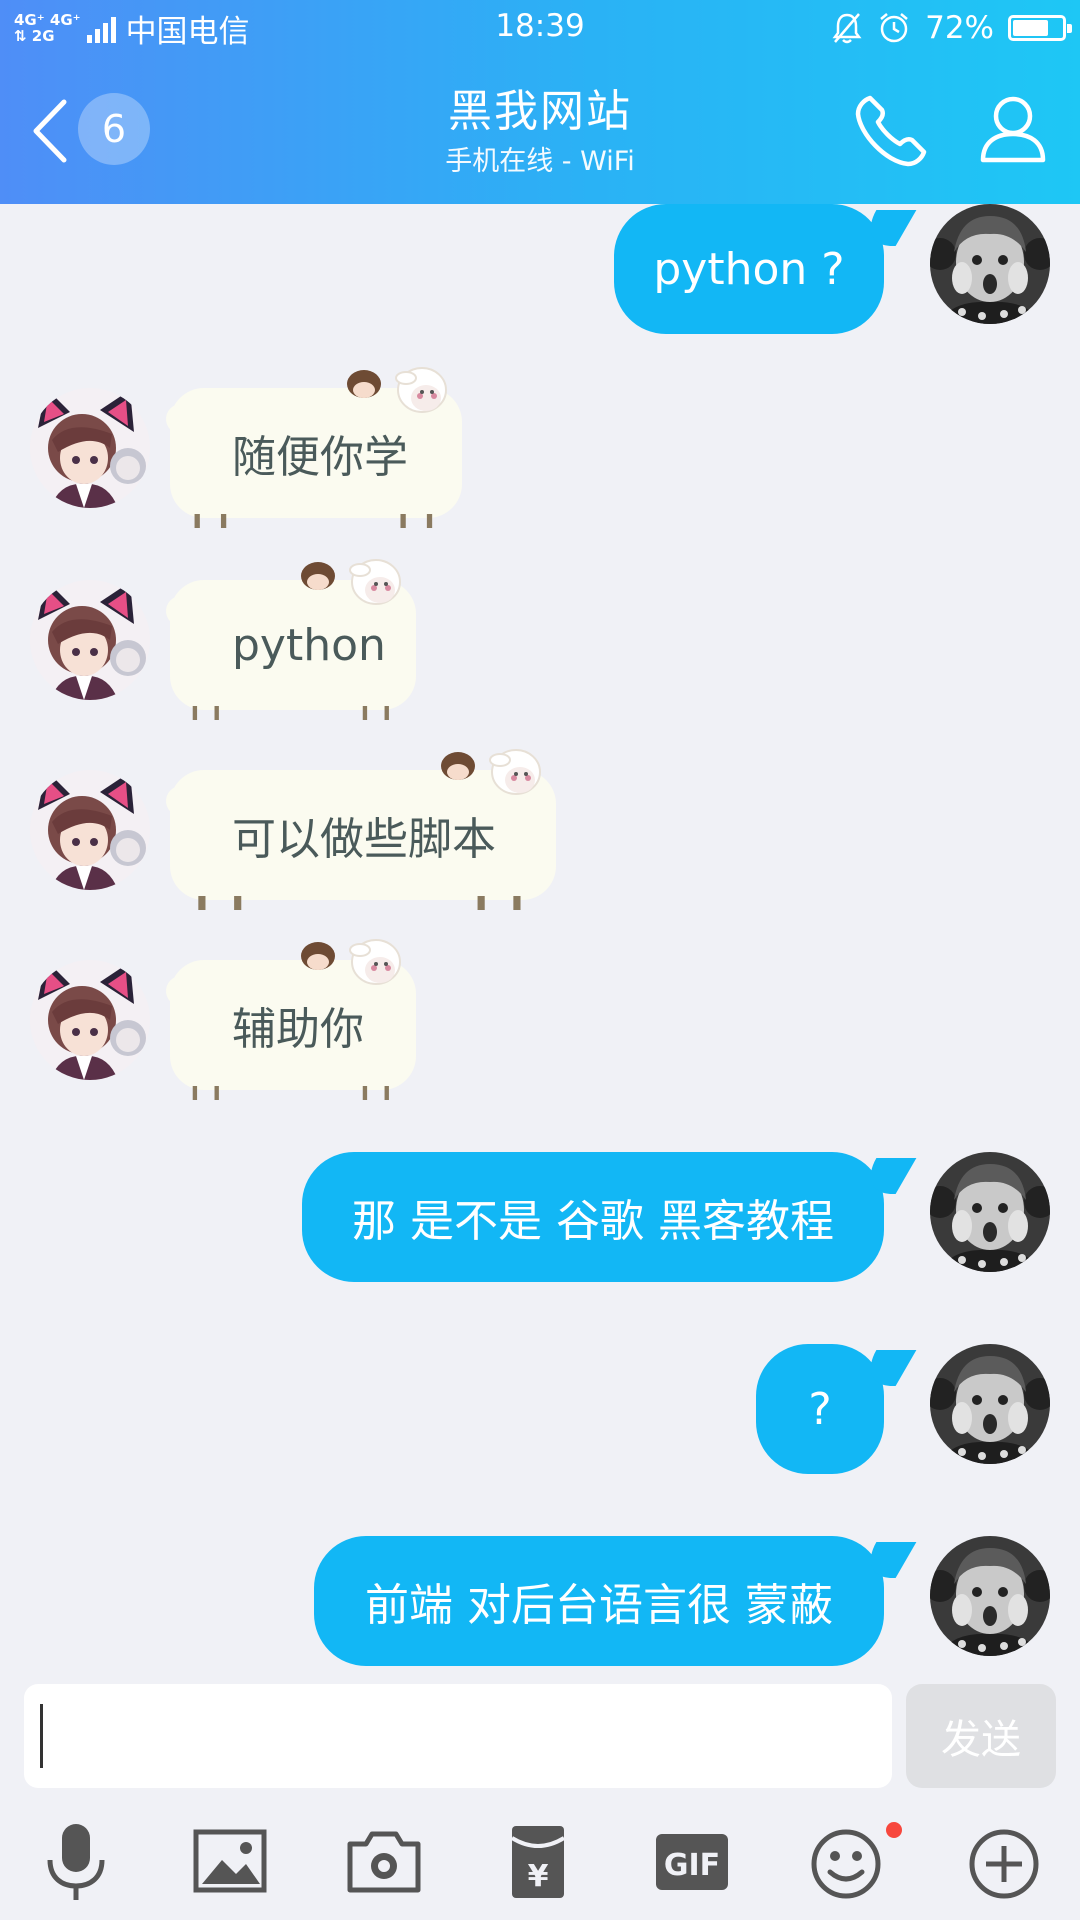 The width and height of the screenshot is (1080, 1920). What do you see at coordinates (540, 447) in the screenshot?
I see `message-row: 随便你学` at bounding box center [540, 447].